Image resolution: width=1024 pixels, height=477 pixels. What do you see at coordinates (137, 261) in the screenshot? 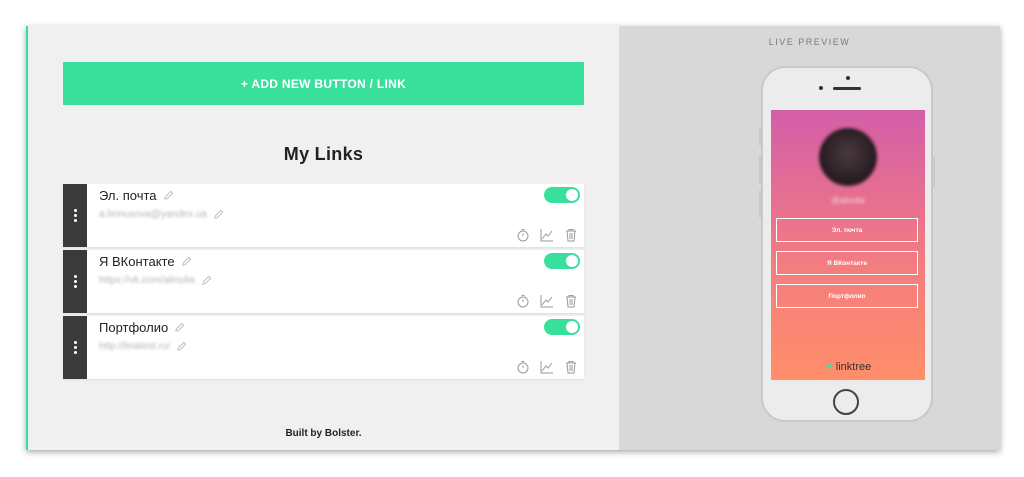
I see `link-title: Я ВКонтакте` at bounding box center [137, 261].